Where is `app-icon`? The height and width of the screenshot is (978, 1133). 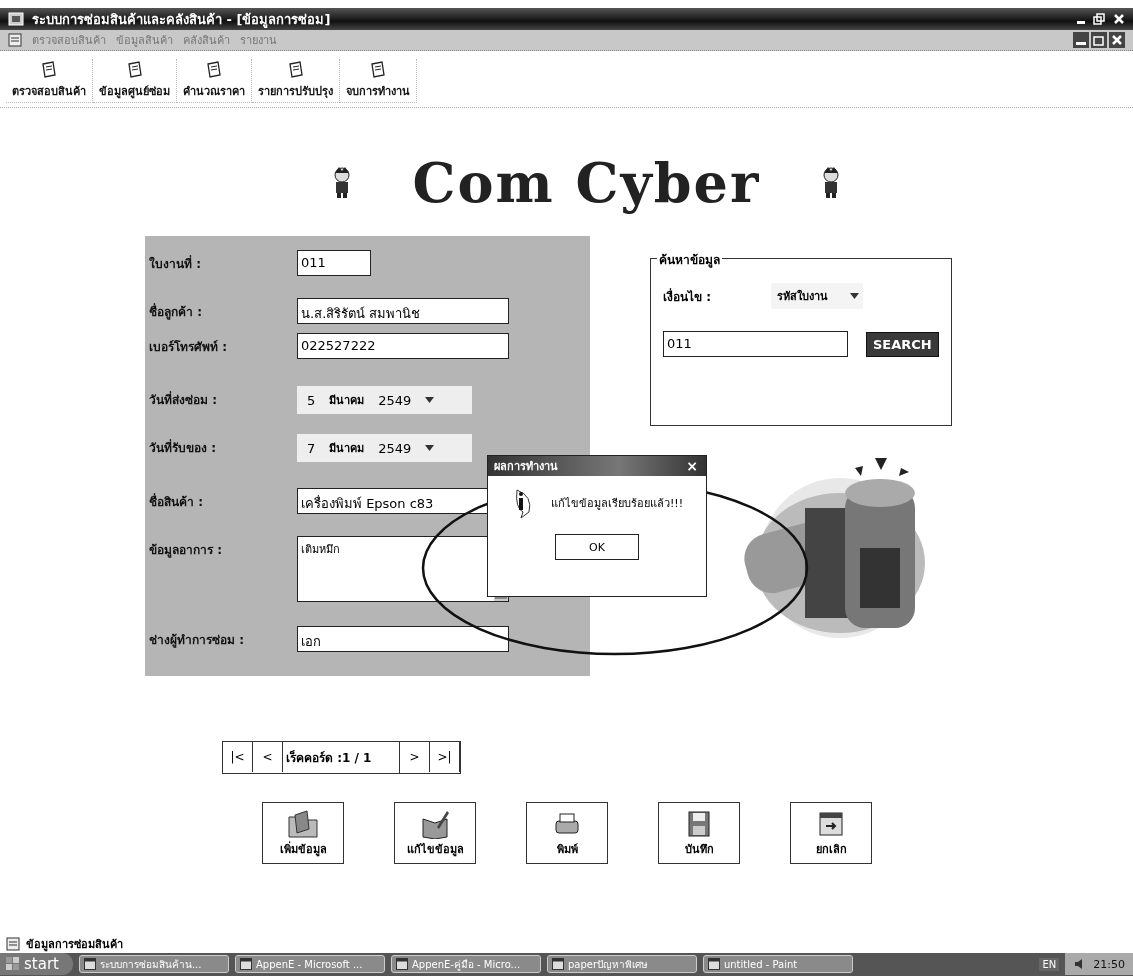 app-icon is located at coordinates (16, 19).